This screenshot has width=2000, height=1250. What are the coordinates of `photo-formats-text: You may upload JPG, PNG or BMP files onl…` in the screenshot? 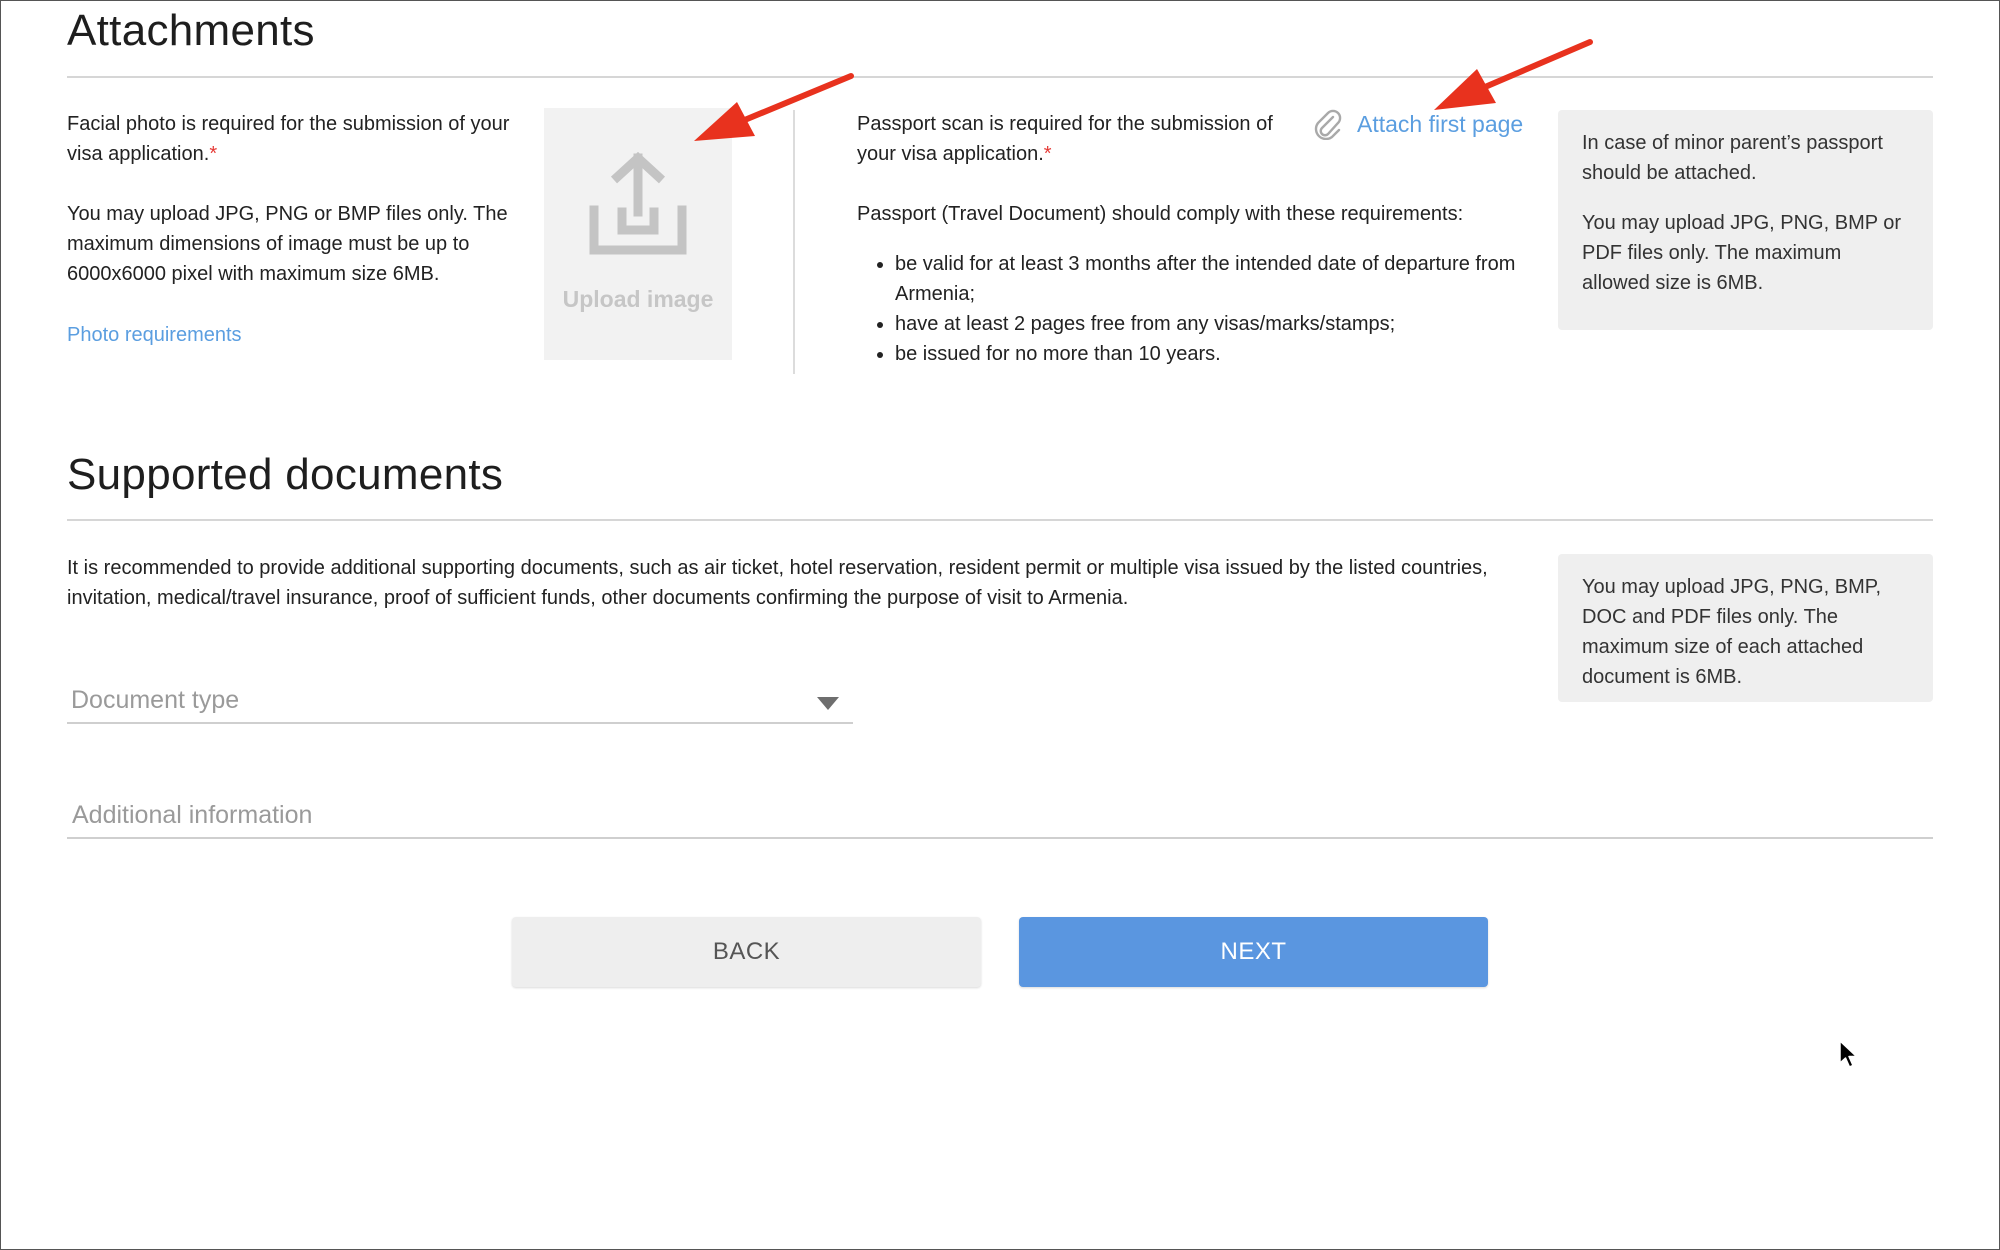 It's located at (287, 244).